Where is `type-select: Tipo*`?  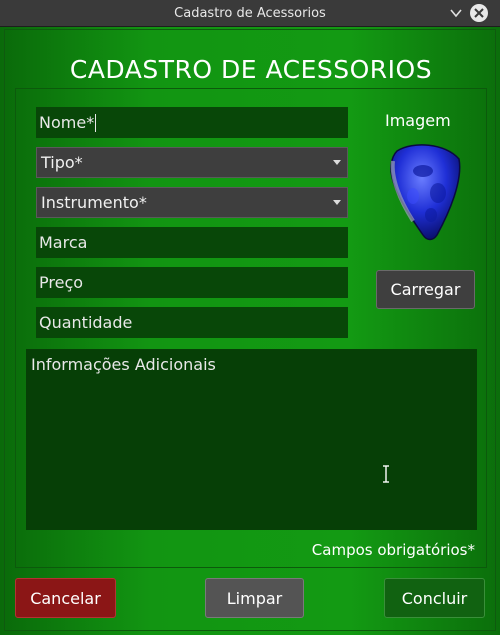 type-select: Tipo* is located at coordinates (192, 162).